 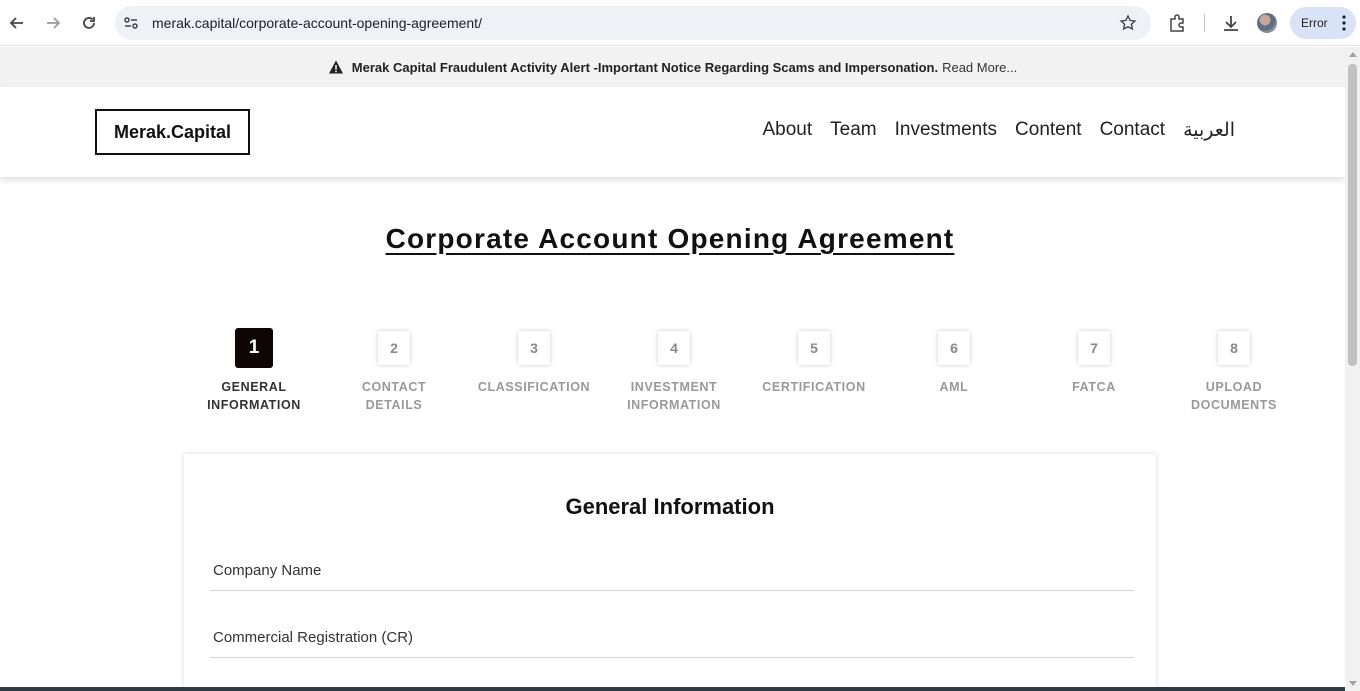 I want to click on page-title: Corporate Account Opening Agreement, so click(x=670, y=237).